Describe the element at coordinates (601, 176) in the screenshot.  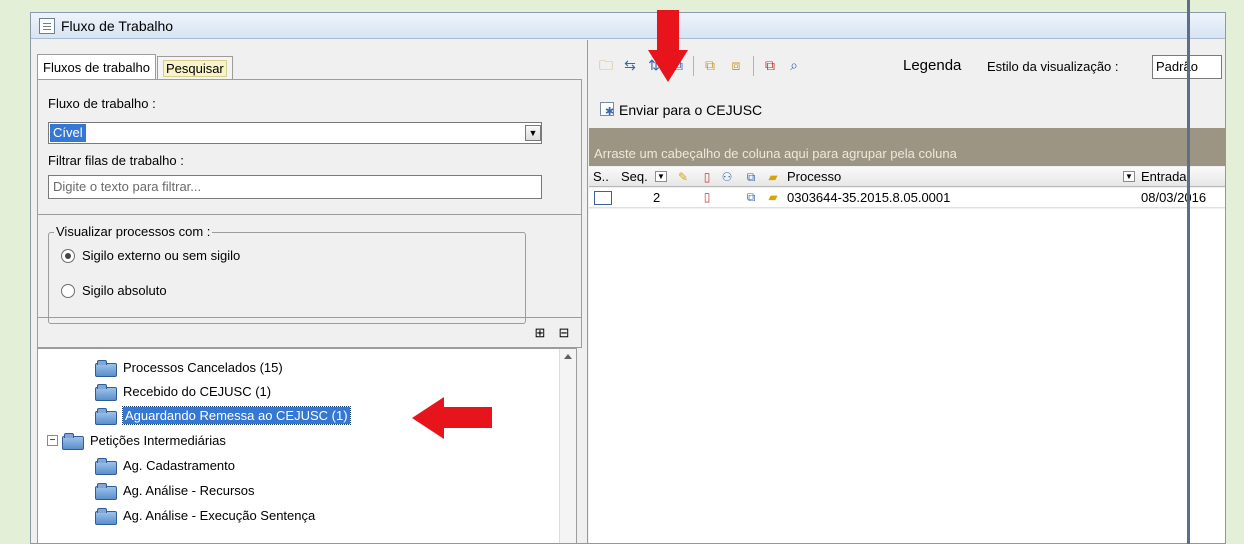
I see `col-s-header: S..` at that location.